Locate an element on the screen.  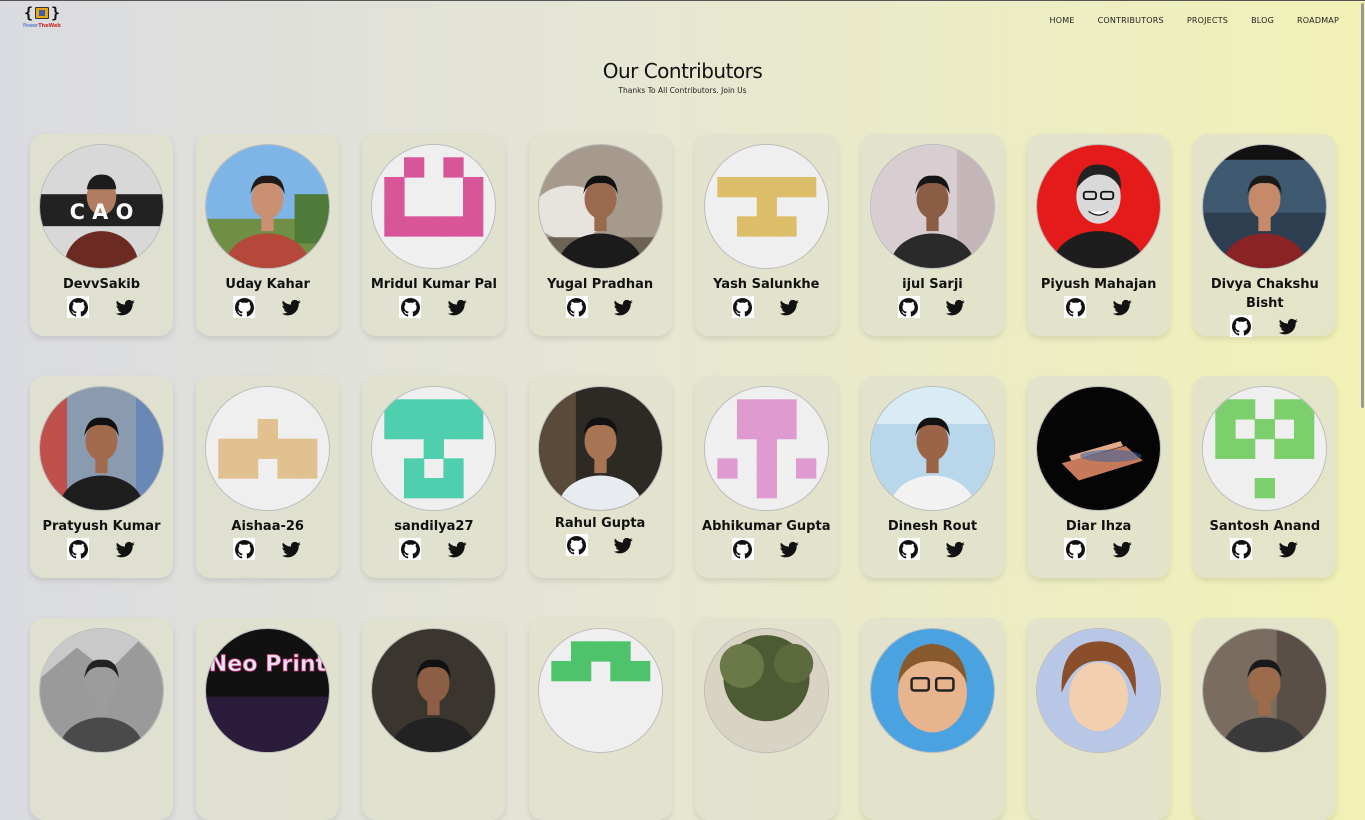
contributor-name: Dinesh Rout is located at coordinates (932, 526).